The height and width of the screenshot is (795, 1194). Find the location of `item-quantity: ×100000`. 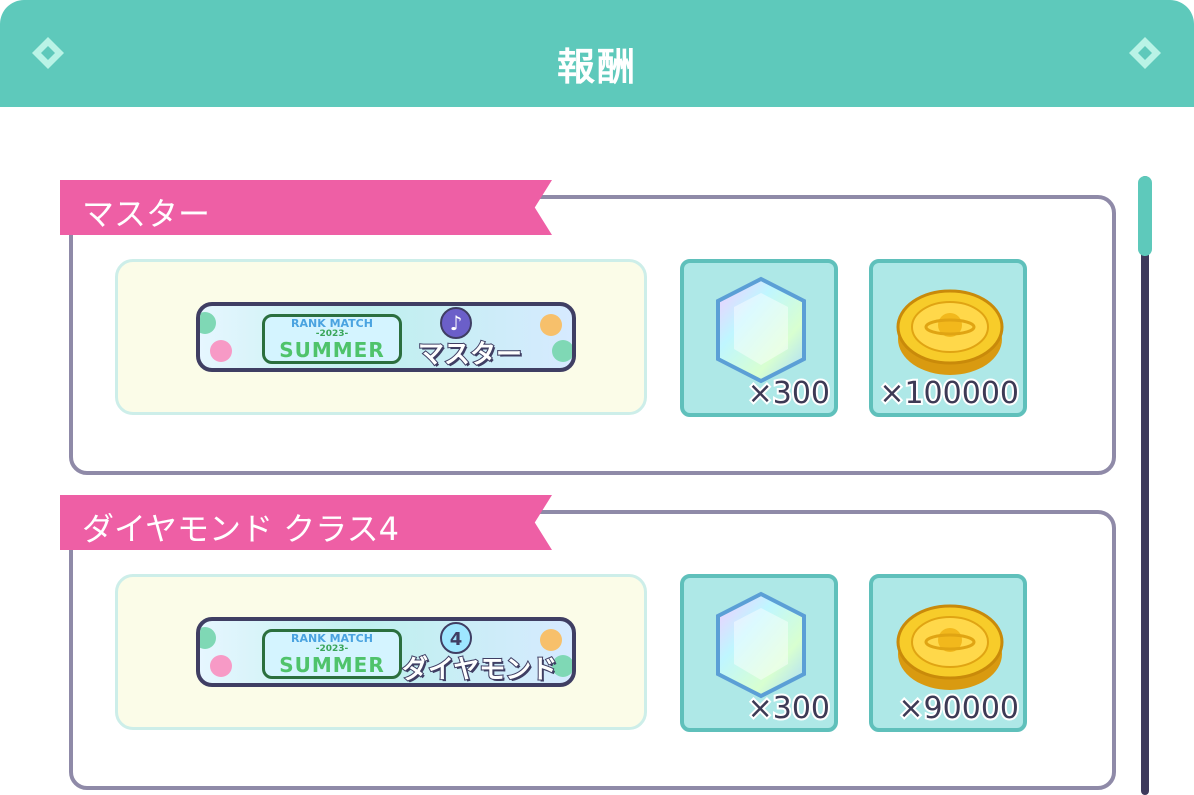

item-quantity: ×100000 is located at coordinates (949, 393).